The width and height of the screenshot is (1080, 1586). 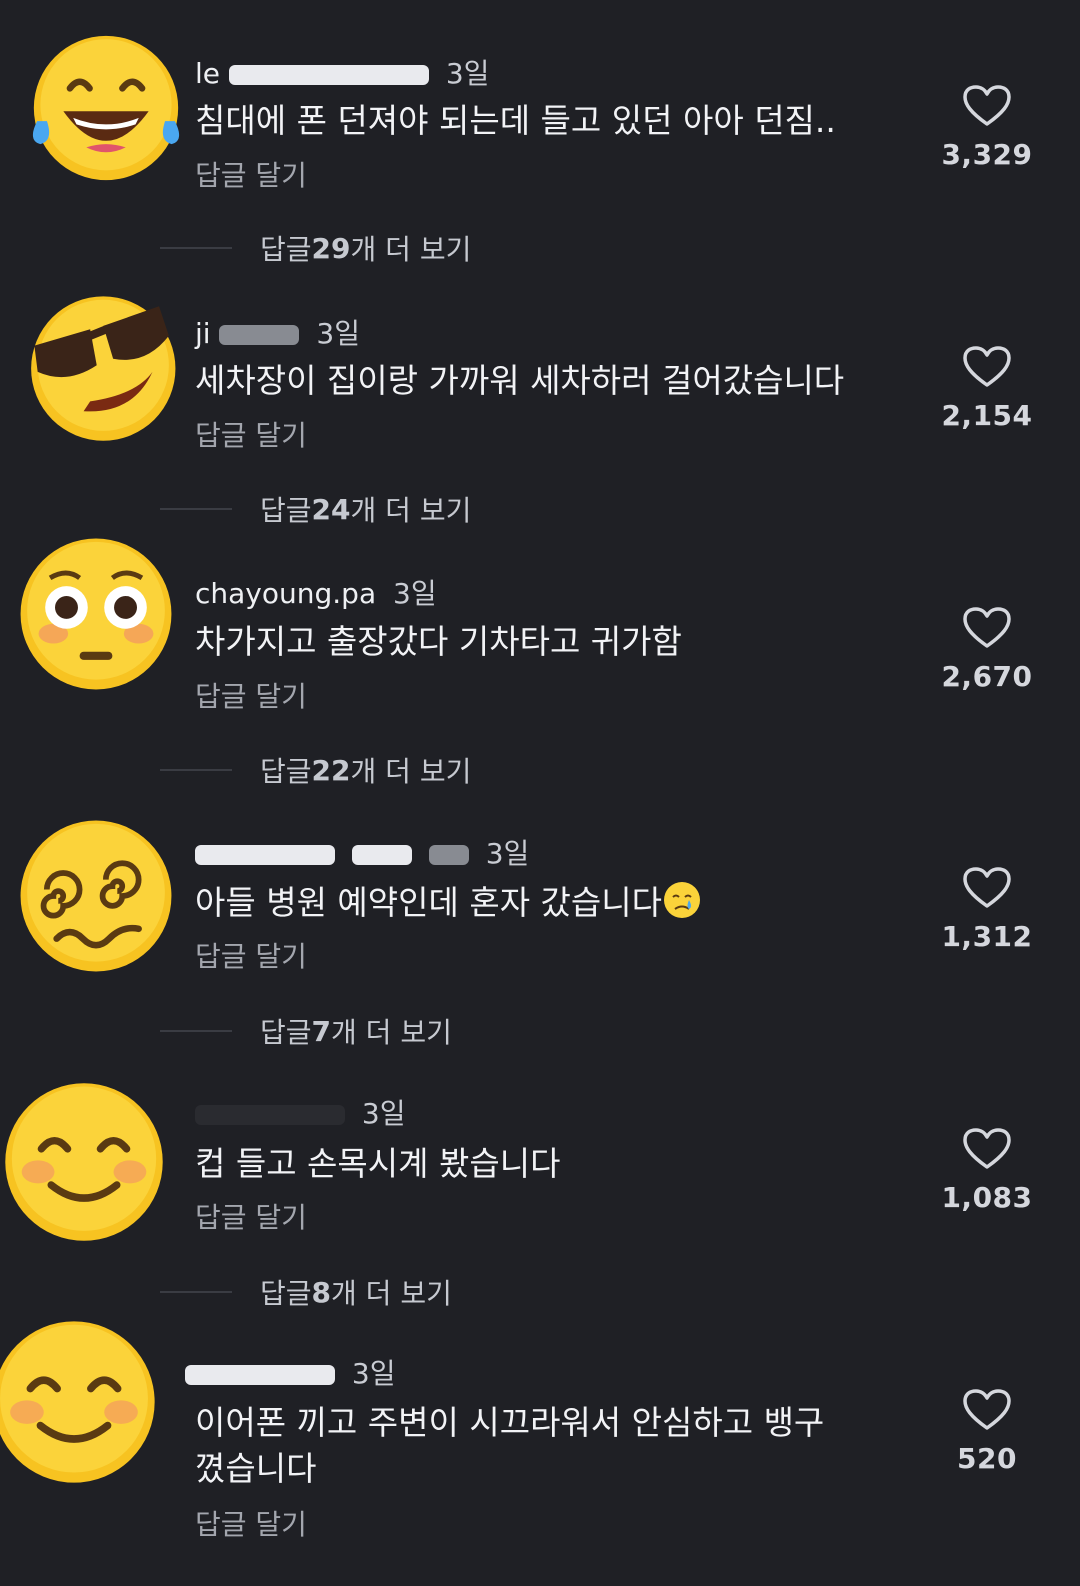 I want to click on view-more-replies: 답글 29 개 더 보기, so click(x=315, y=248).